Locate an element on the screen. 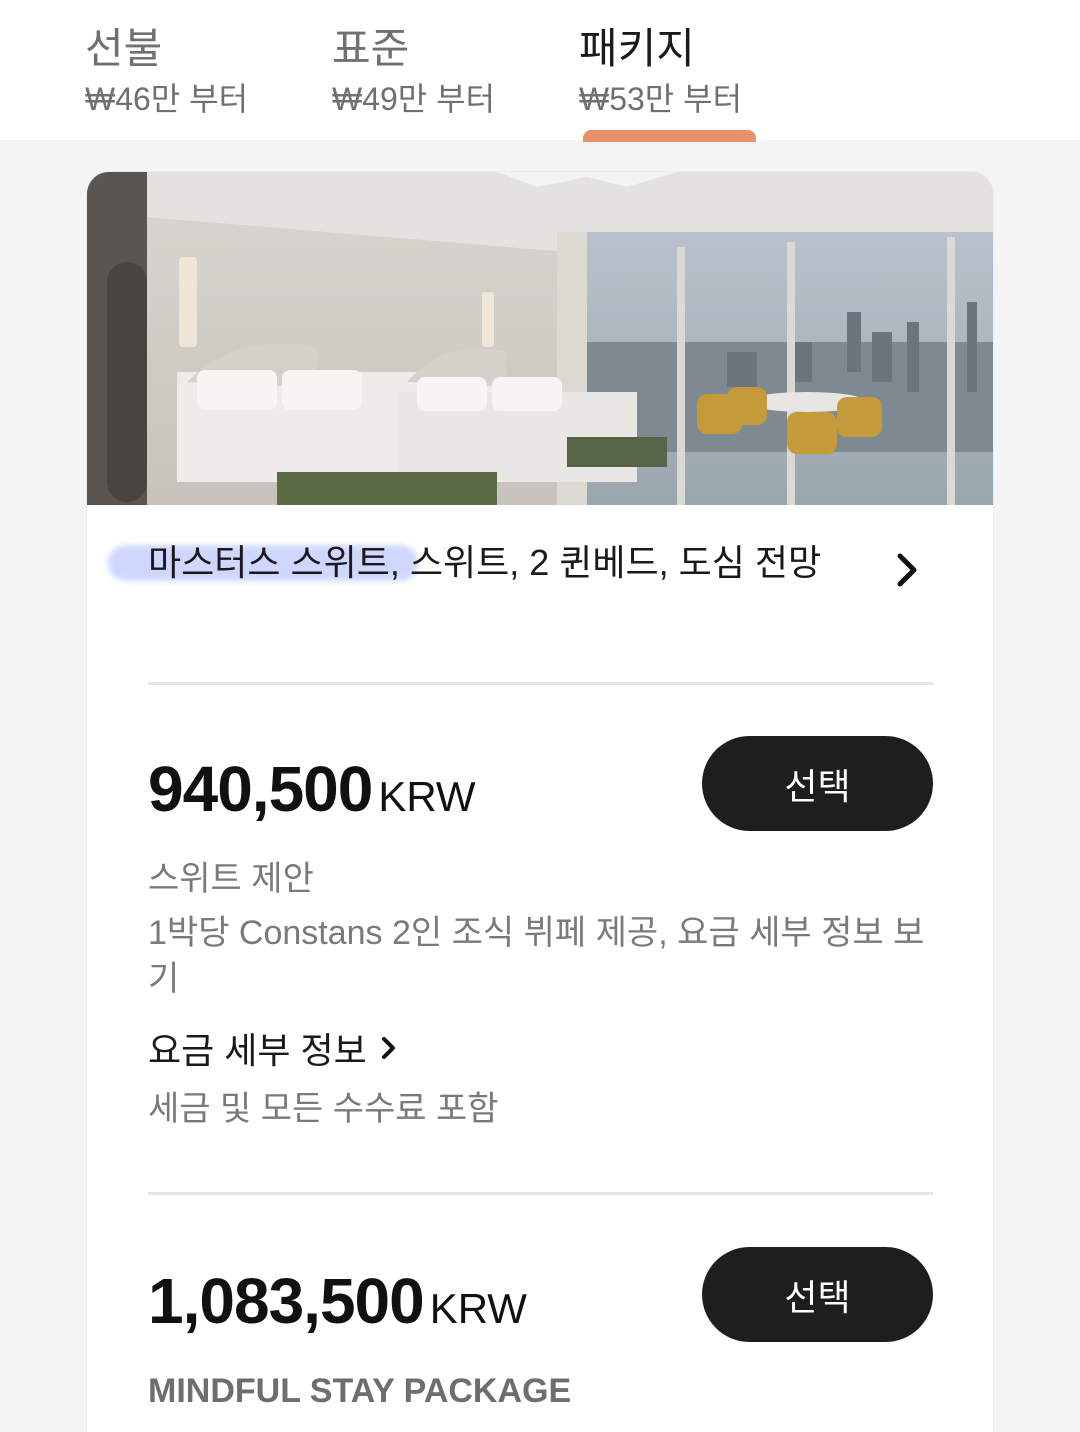 This screenshot has height=1432, width=1080. room-title: 마스터스 스위트, 스위트, 2 퀸베드, 도심 전망 is located at coordinates (468, 563).